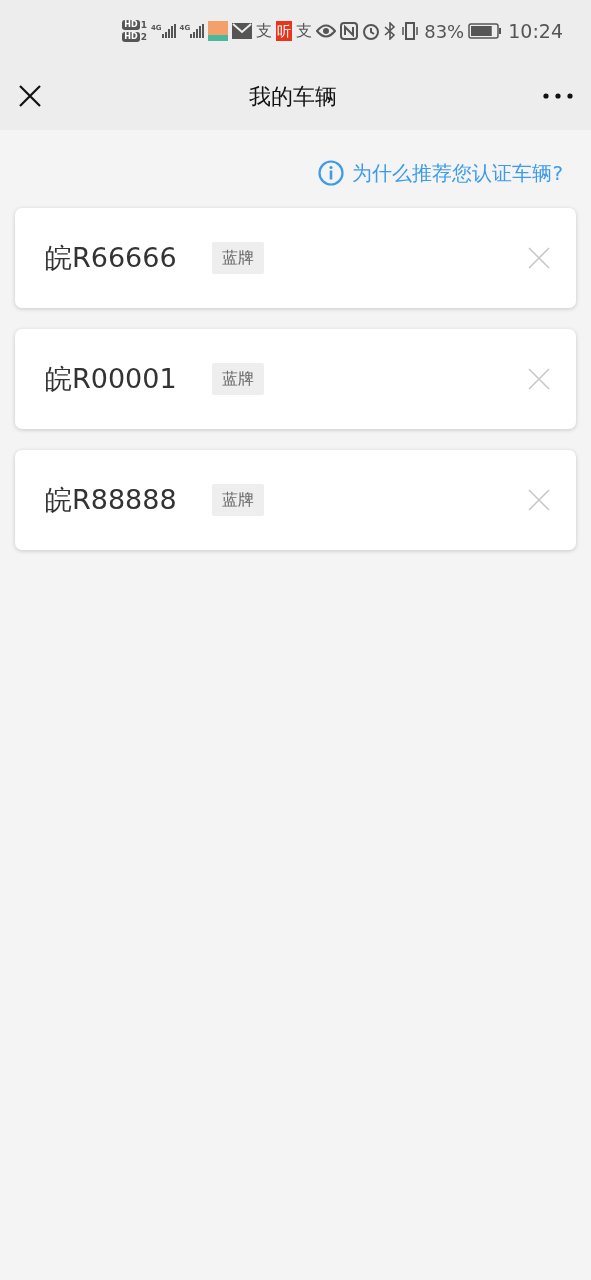 Image resolution: width=591 pixels, height=1280 pixels. Describe the element at coordinates (295, 500) in the screenshot. I see `vehicle-card: 皖R88888 蓝牌` at that location.